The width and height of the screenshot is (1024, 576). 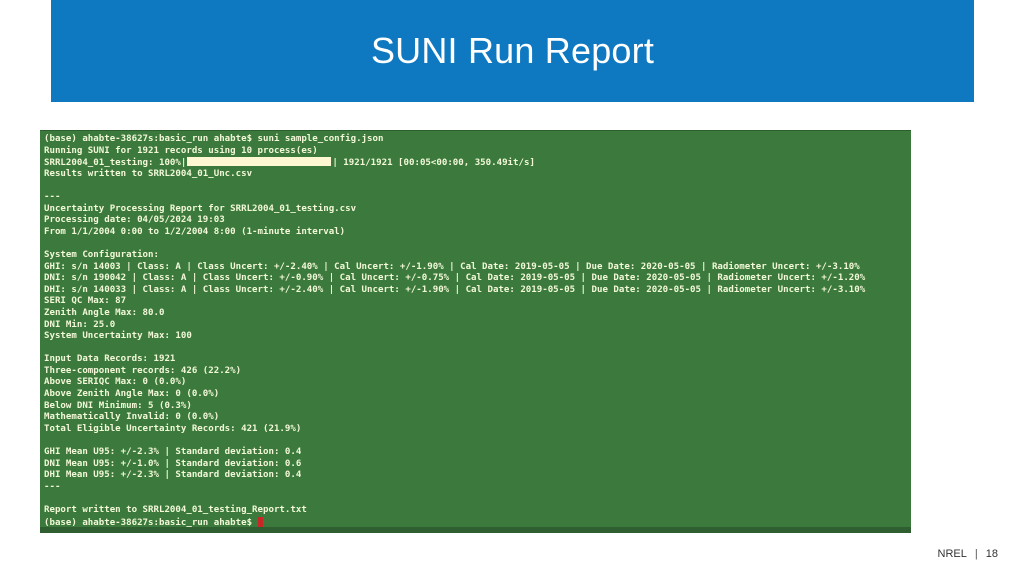 I want to click on terminal-line-input-records: Input Data Records: 1921, so click(x=110, y=359).